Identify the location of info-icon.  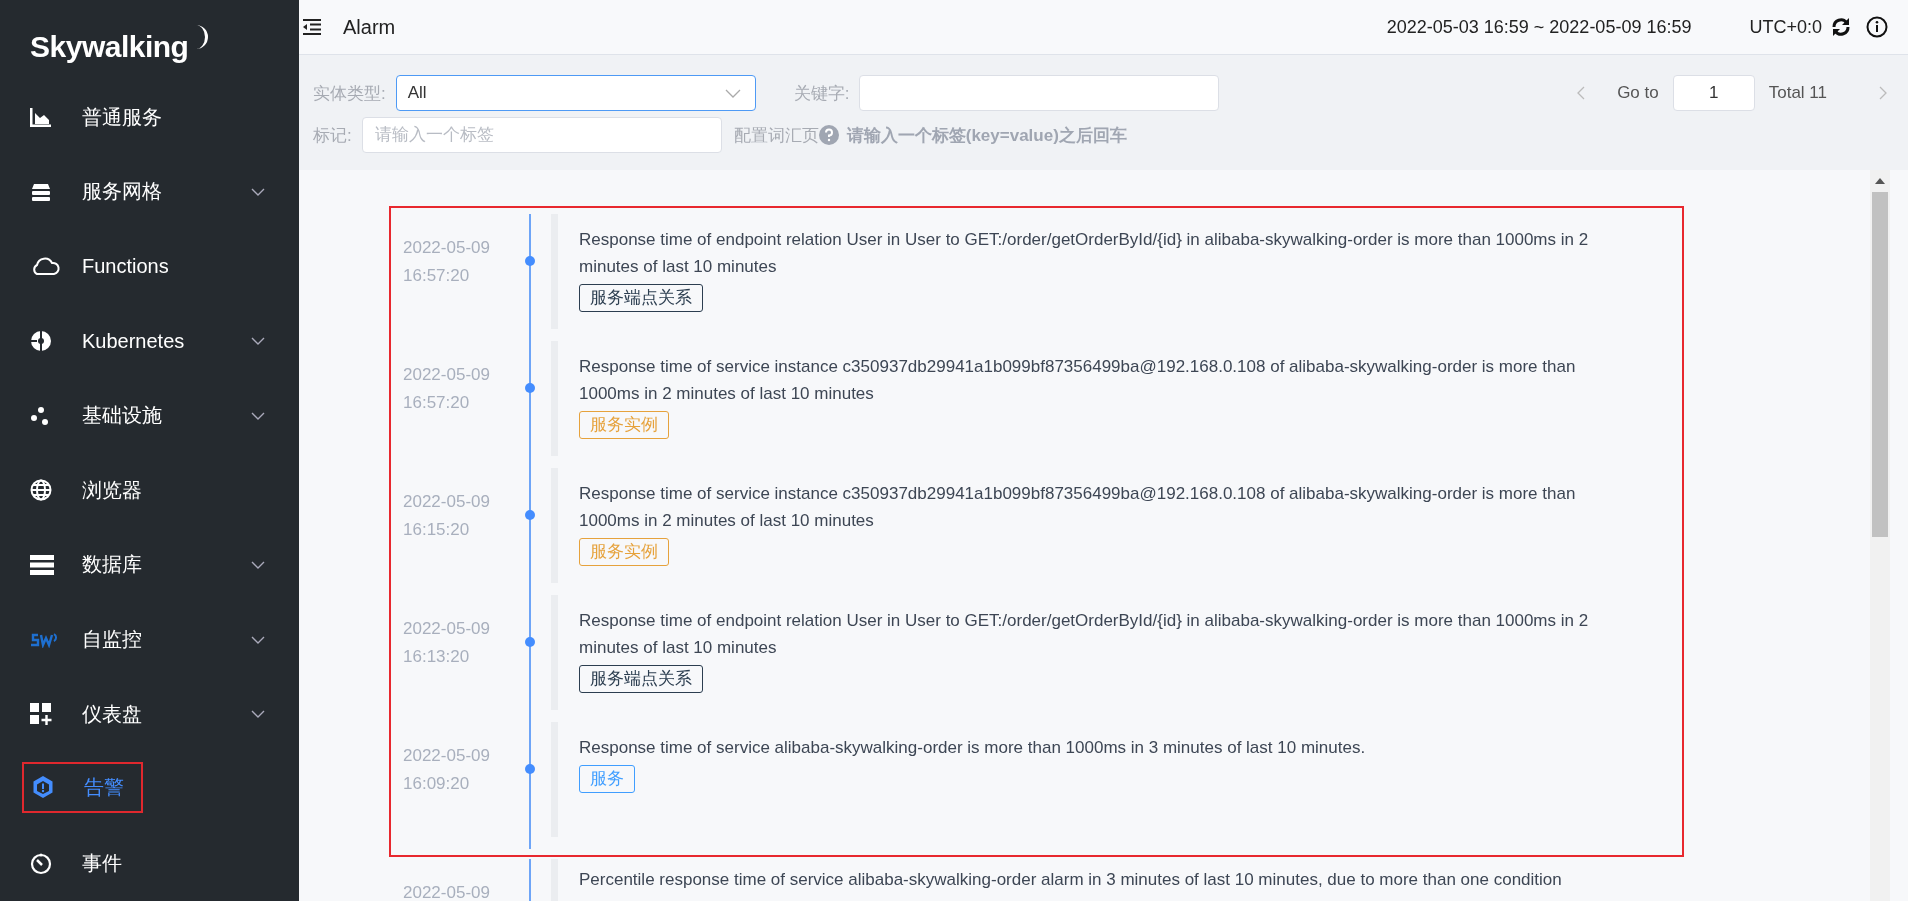
(1877, 27).